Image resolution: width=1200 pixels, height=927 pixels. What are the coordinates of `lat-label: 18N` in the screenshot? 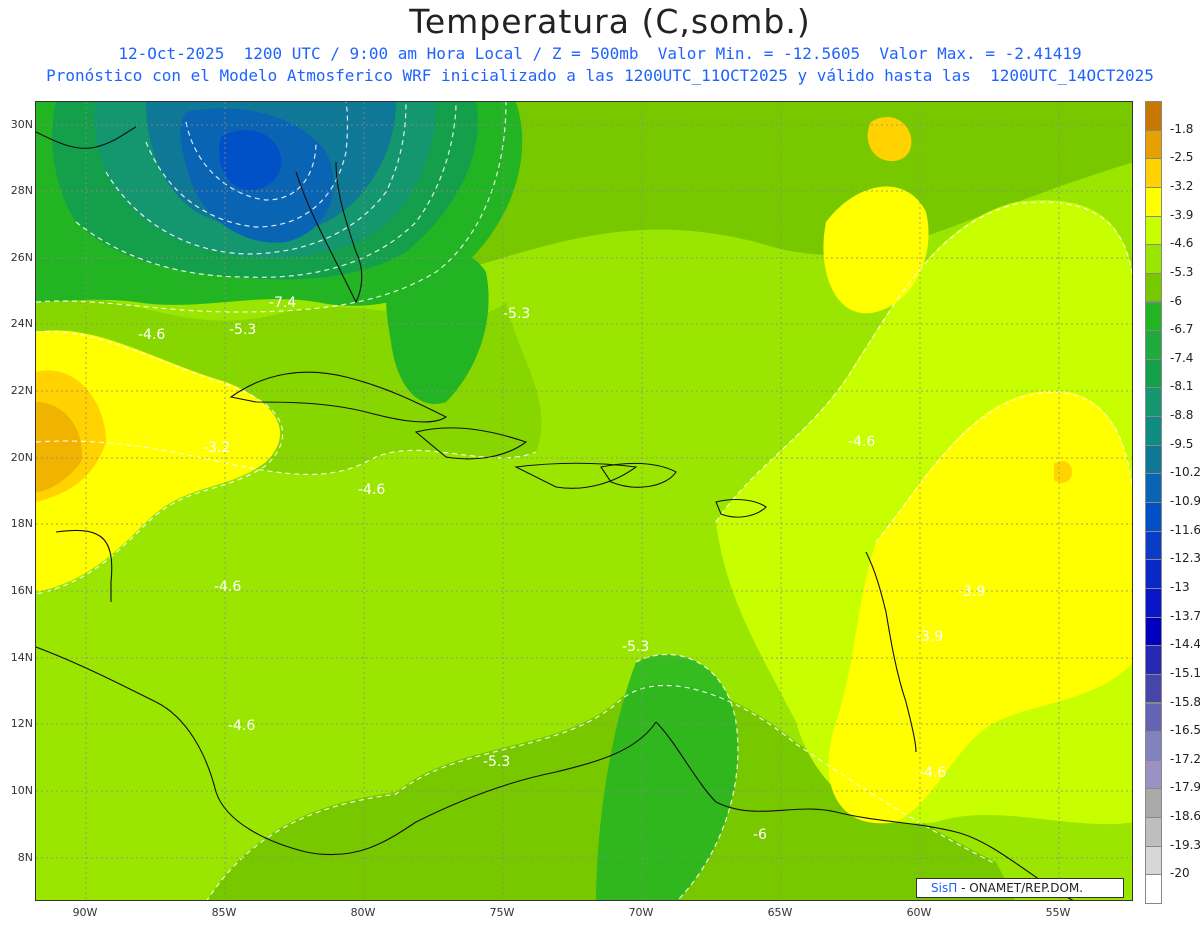 It's located at (21, 523).